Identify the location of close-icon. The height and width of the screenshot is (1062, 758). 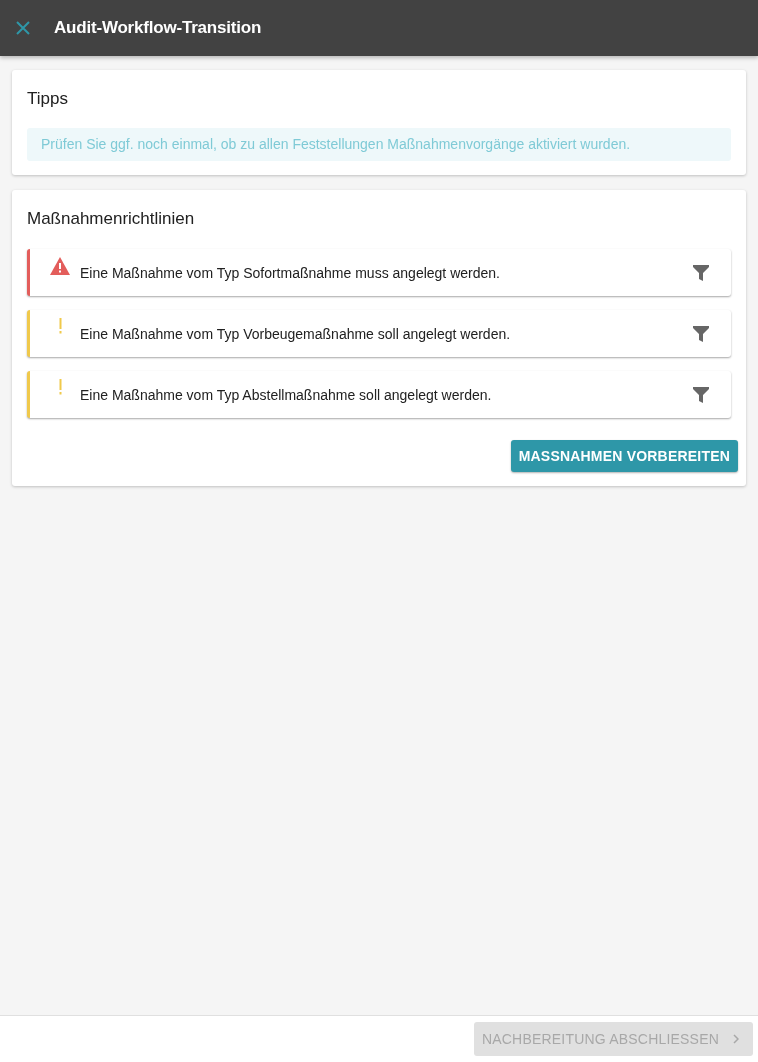
(23, 28).